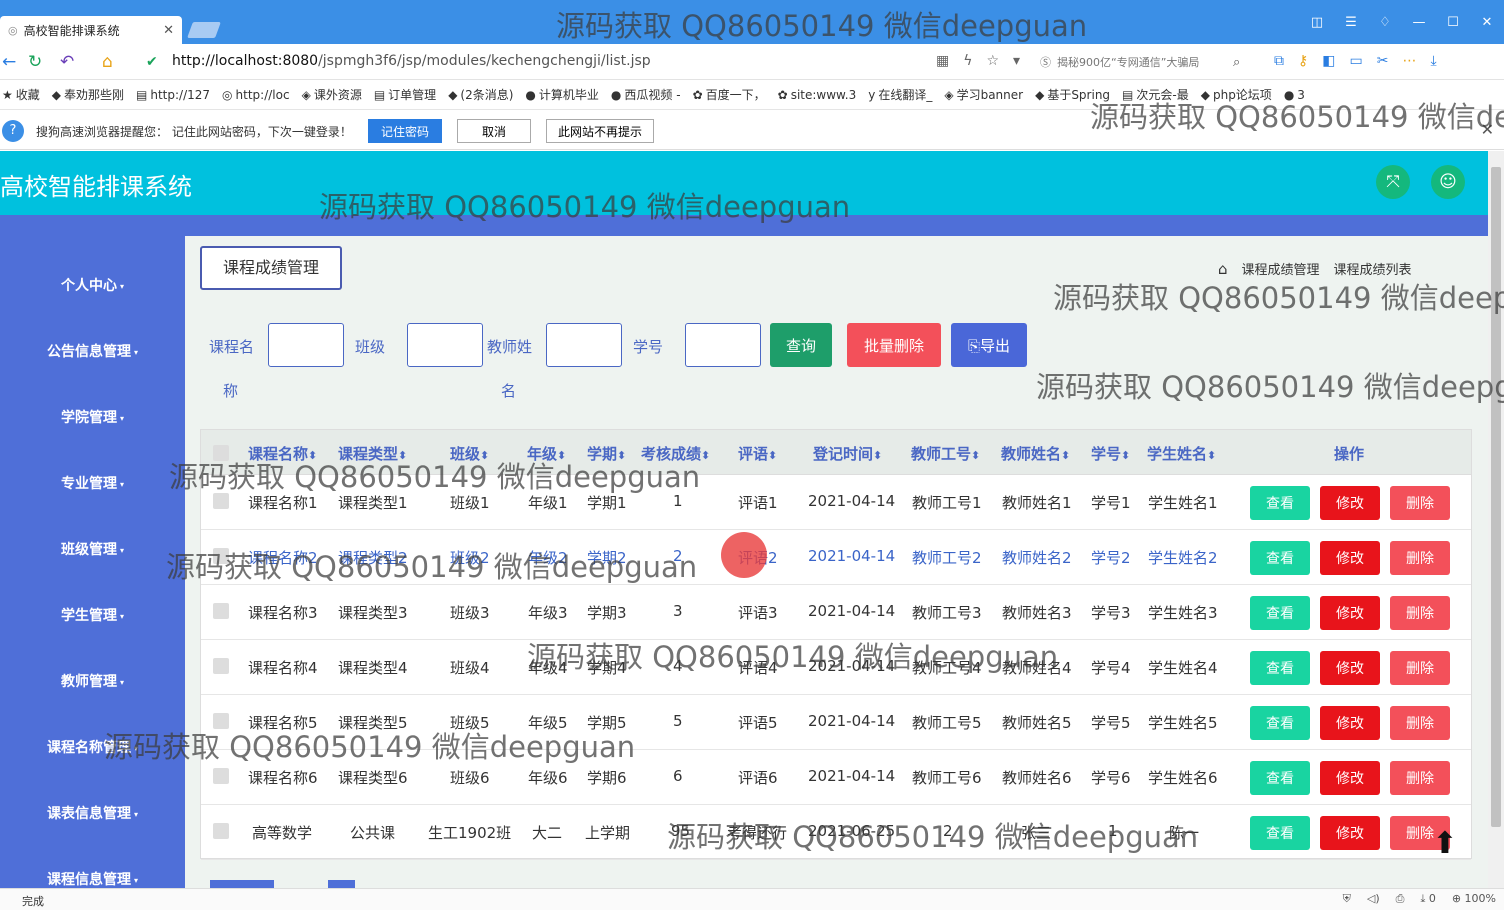 Image resolution: width=1504 pixels, height=910 pixels. I want to click on more-icon: ⋯, so click(1409, 61).